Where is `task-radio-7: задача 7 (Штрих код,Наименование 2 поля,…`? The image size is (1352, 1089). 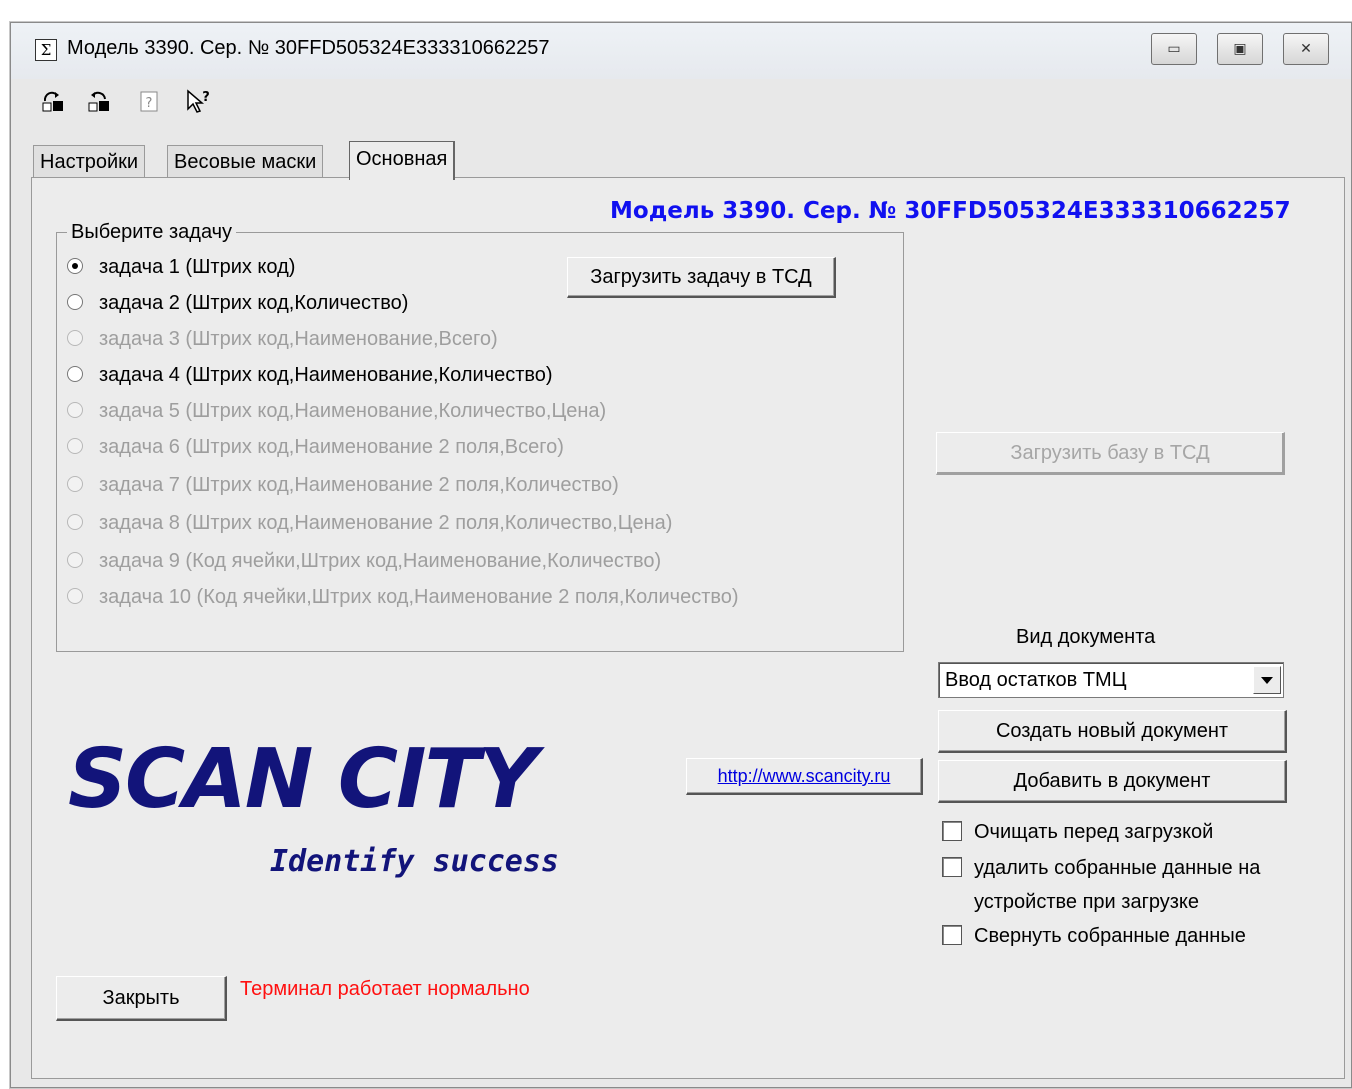
task-radio-7: задача 7 (Штрих код,Наименование 2 поля,… is located at coordinates (343, 485).